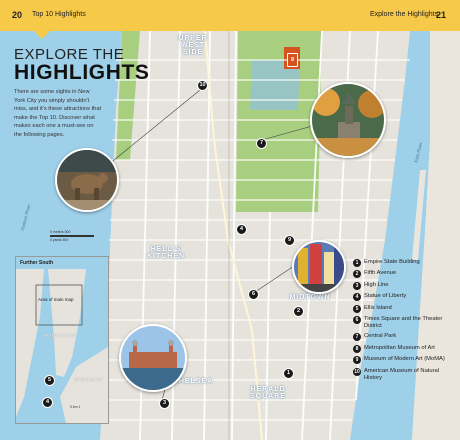 The width and height of the screenshot is (460, 440). I want to click on map-marker-2: 2, so click(298, 311).